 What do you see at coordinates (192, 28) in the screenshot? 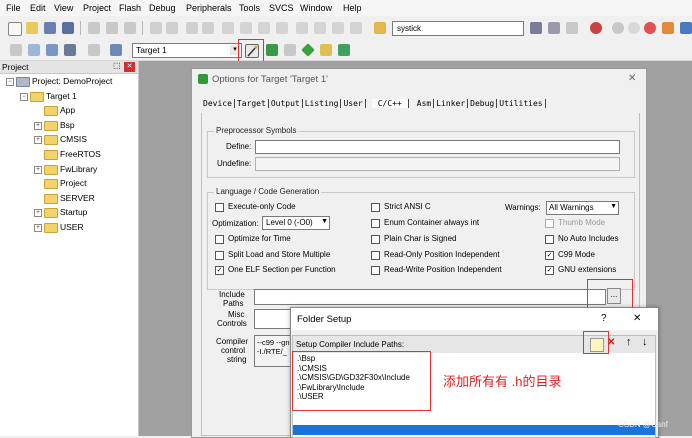
I see `back-icon` at bounding box center [192, 28].